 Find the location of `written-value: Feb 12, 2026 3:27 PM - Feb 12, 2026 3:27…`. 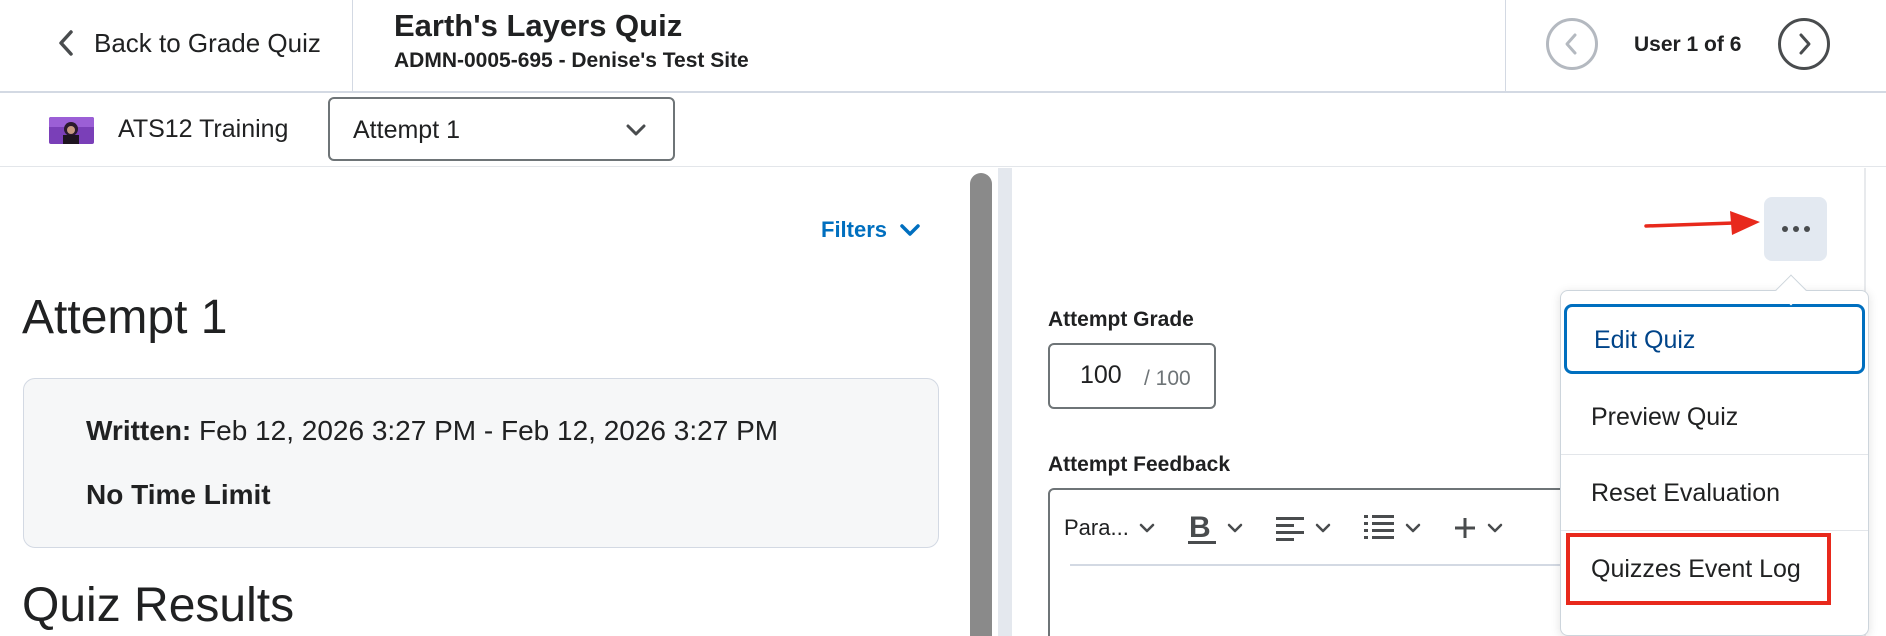

written-value: Feb 12, 2026 3:27 PM - Feb 12, 2026 3:27… is located at coordinates (489, 430).